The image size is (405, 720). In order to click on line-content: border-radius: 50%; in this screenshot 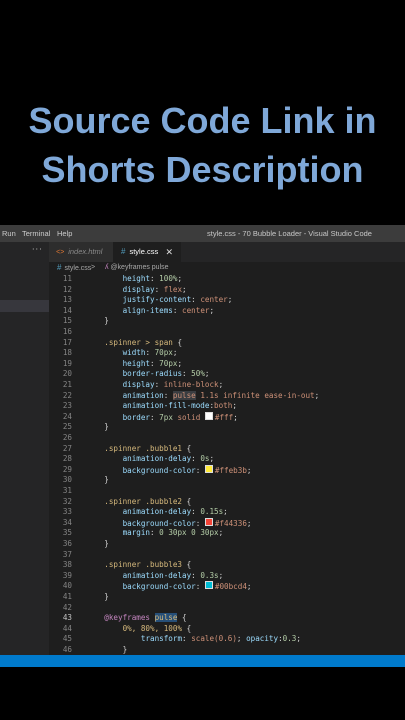, I will do `click(148, 374)`.